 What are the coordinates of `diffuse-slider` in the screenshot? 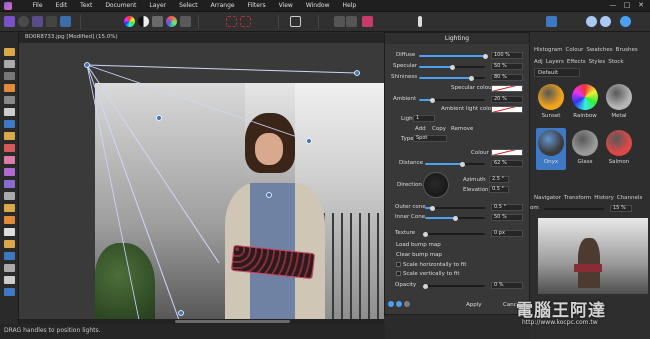 It's located at (453, 56).